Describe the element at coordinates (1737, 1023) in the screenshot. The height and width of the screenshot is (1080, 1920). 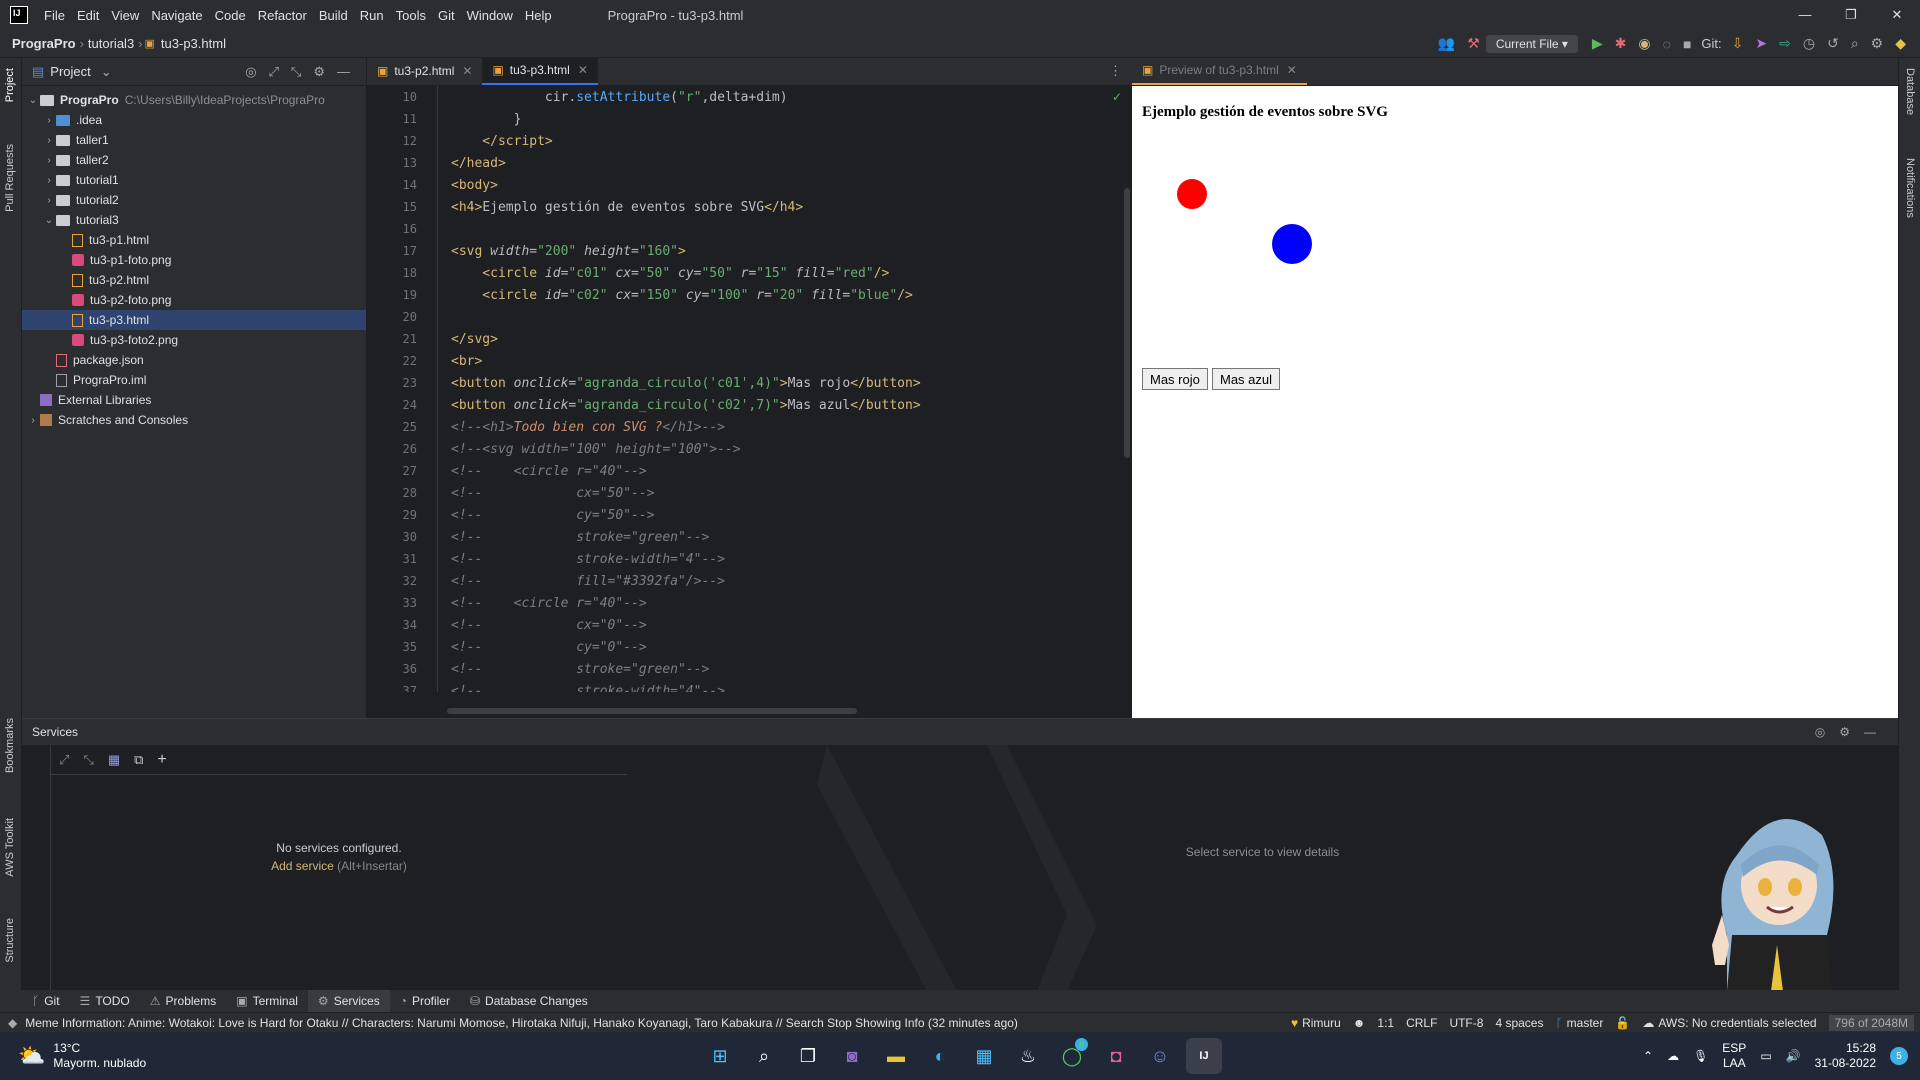
I see `aws-credentials: AWS: No credentials selected` at that location.